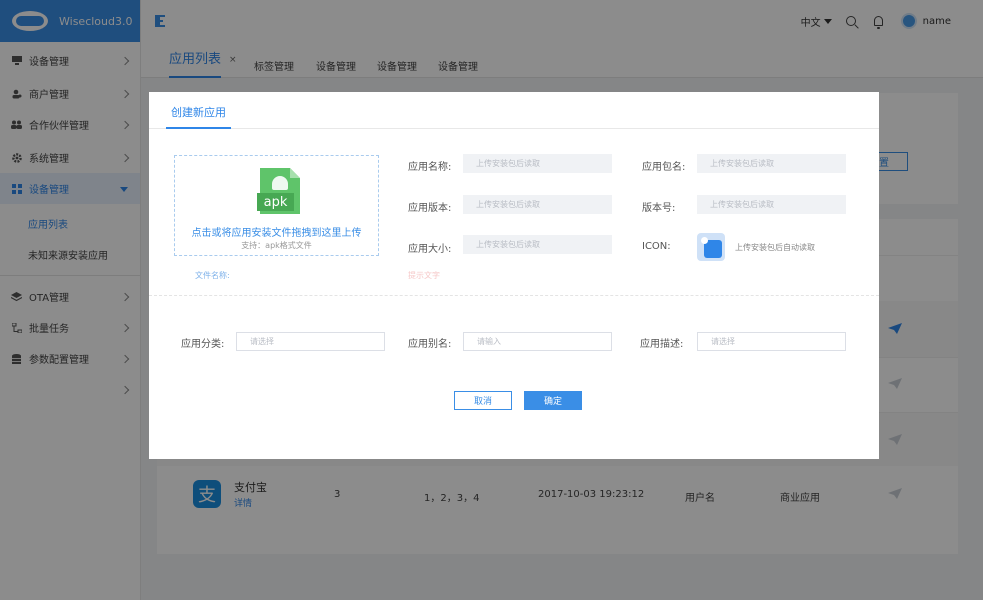 Image resolution: width=983 pixels, height=600 pixels. I want to click on confirm-button: 确定, so click(553, 400).